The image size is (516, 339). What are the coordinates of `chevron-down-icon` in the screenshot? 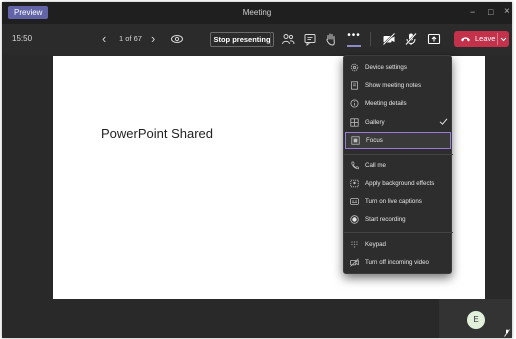 It's located at (503, 39).